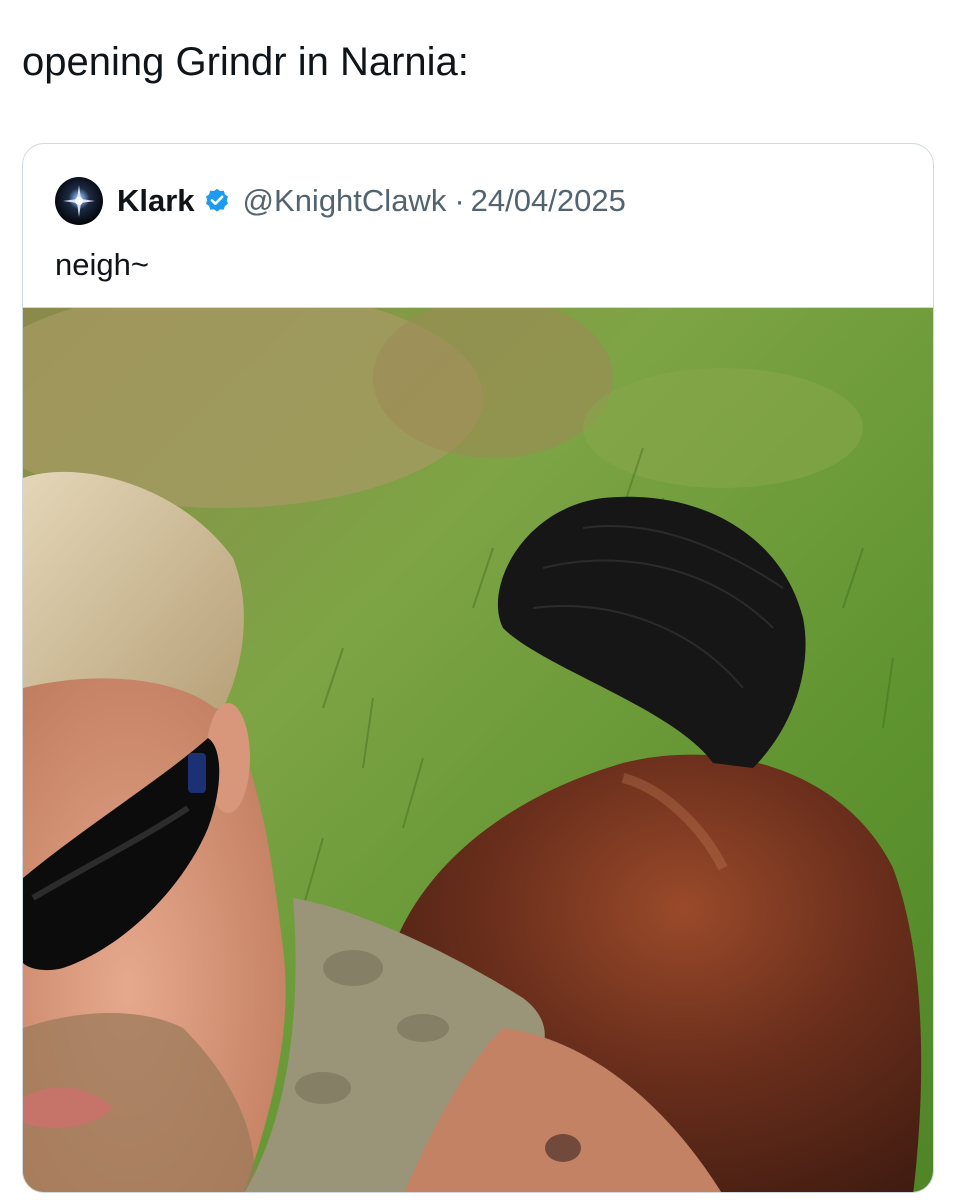 The image size is (956, 1200). What do you see at coordinates (102, 264) in the screenshot?
I see `tweet-text: neigh~` at bounding box center [102, 264].